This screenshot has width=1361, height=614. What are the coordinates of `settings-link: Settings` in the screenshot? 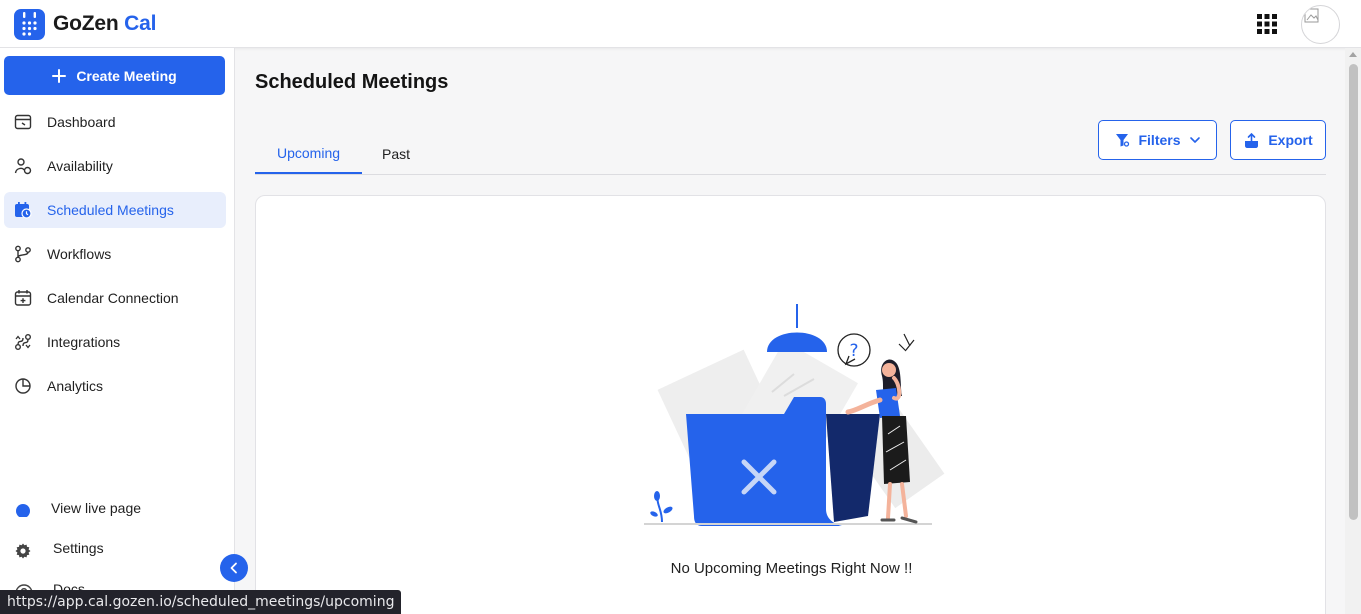 It's located at (114, 548).